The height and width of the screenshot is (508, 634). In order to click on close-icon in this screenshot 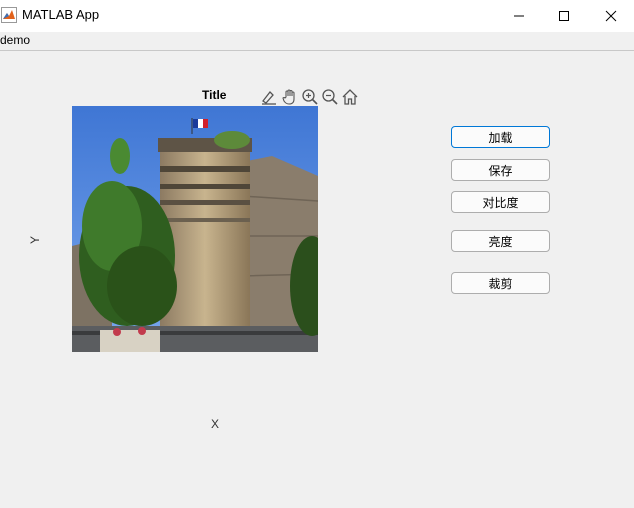, I will do `click(611, 16)`.